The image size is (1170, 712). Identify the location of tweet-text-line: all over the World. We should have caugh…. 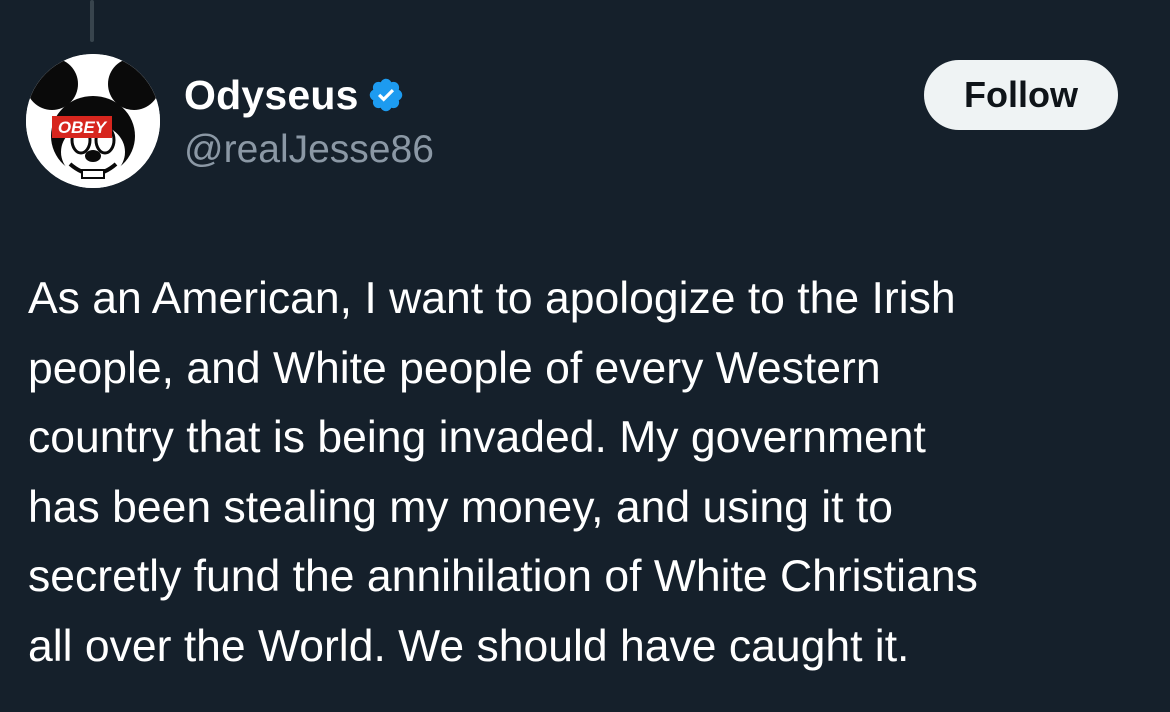
(469, 646).